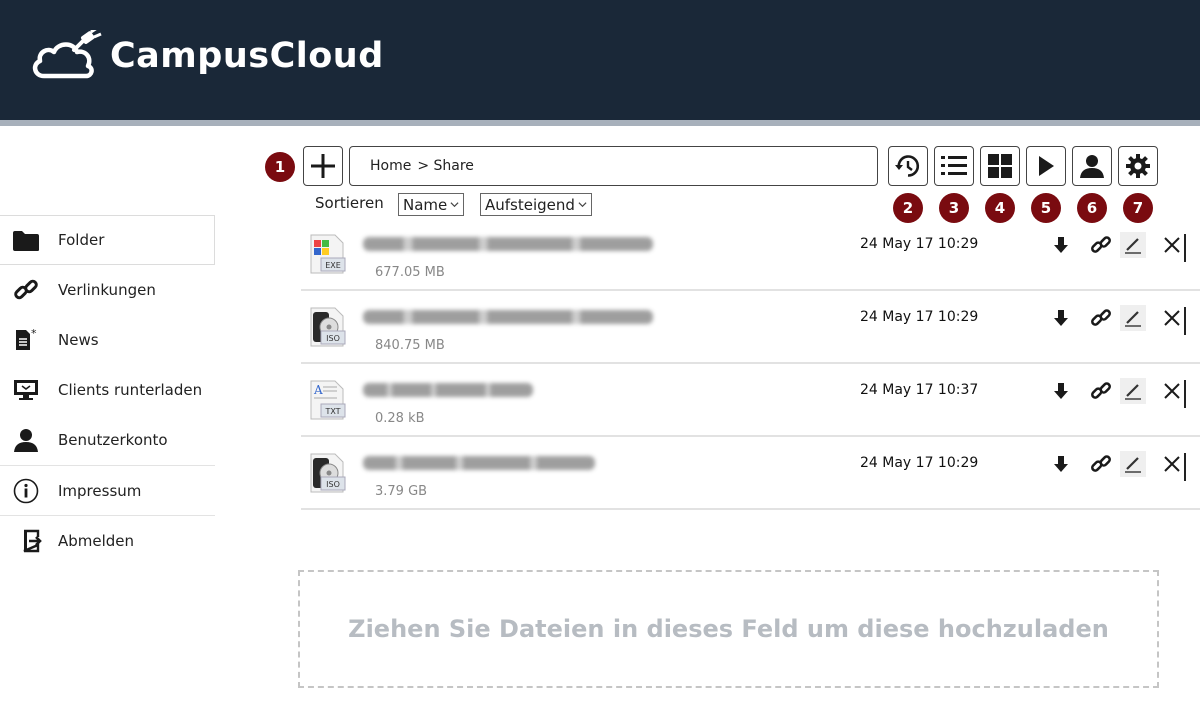 The image size is (1200, 704). I want to click on brand-logo: CampusCloud, so click(207, 55).